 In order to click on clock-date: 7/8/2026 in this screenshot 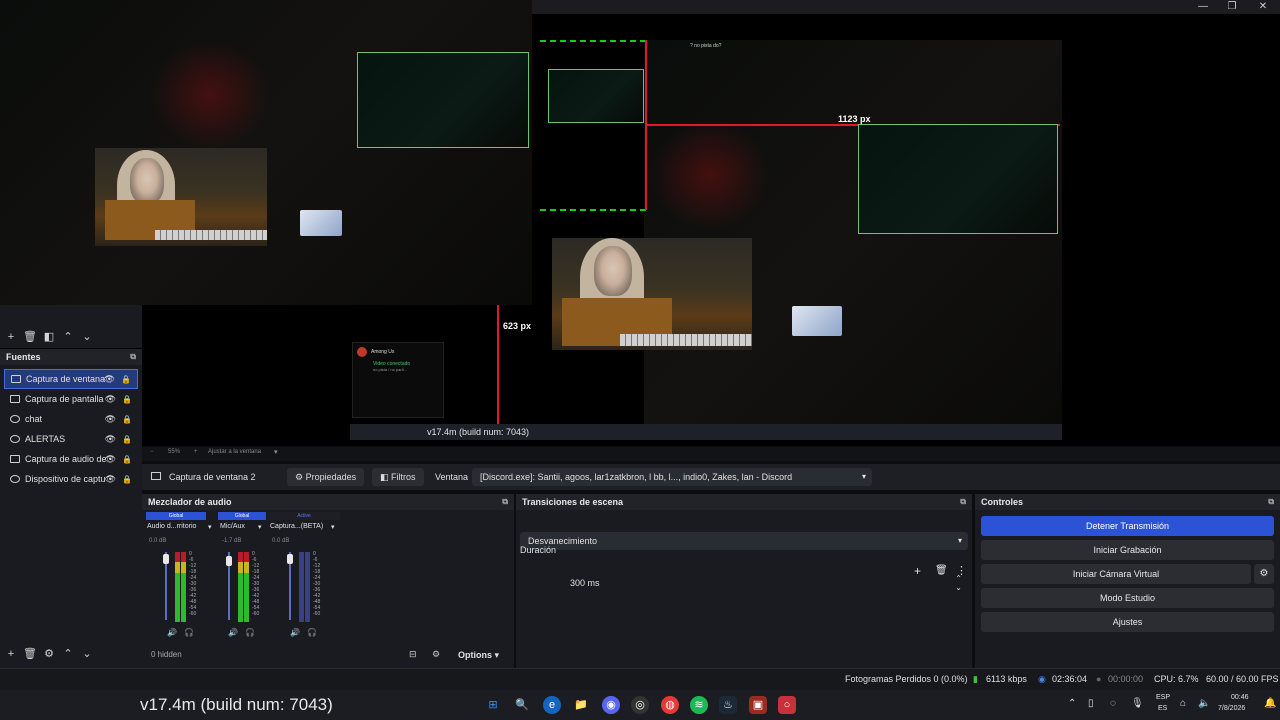, I will do `click(1231, 708)`.